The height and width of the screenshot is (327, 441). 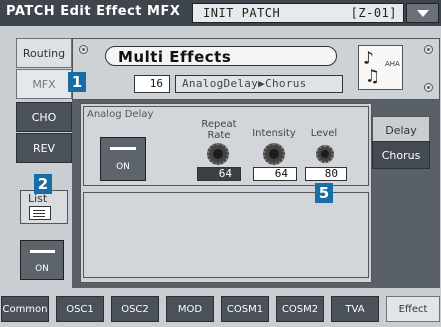 What do you see at coordinates (274, 154) in the screenshot?
I see `intensity-knob` at bounding box center [274, 154].